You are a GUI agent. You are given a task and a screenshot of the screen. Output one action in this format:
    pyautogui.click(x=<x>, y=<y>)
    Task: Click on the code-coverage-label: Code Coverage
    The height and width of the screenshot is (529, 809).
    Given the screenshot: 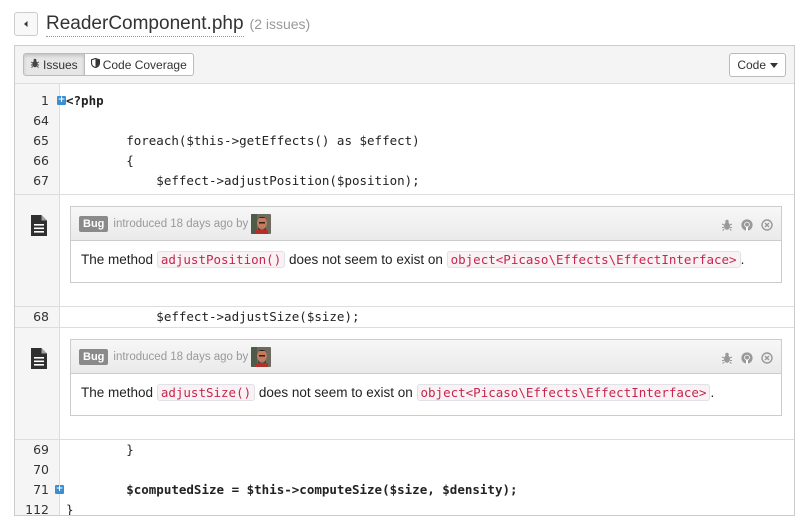 What is the action you would take?
    pyautogui.click(x=144, y=64)
    